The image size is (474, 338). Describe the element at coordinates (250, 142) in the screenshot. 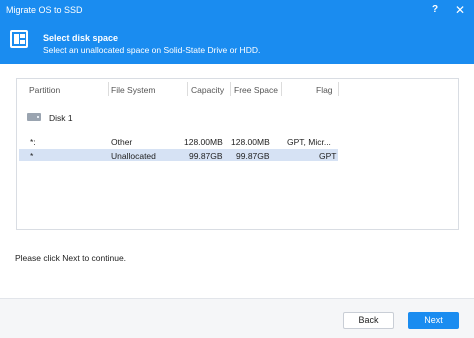

I see `cell-free-space: 128.00MB` at that location.